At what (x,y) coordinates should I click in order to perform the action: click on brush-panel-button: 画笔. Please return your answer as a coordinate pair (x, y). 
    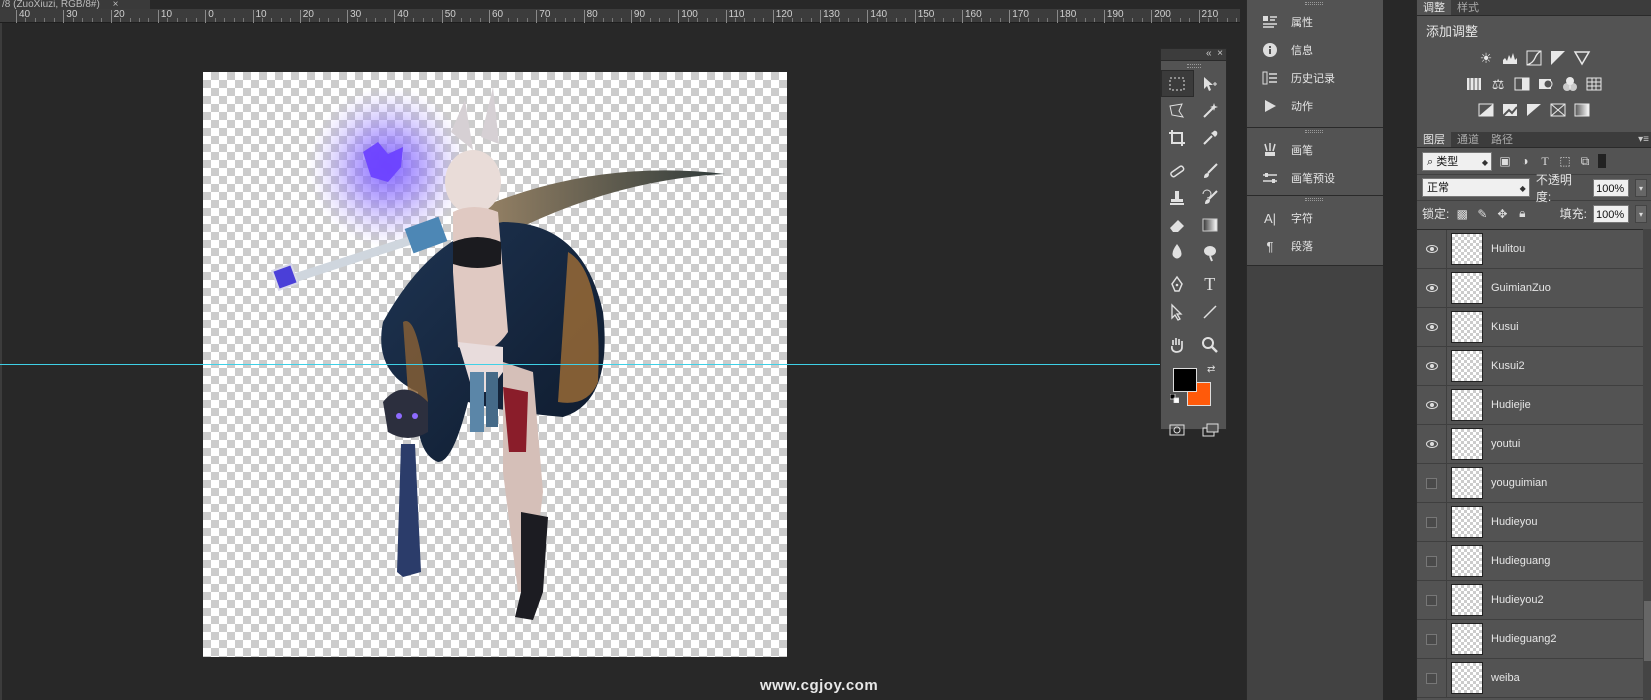
    Looking at the image, I should click on (1315, 150).